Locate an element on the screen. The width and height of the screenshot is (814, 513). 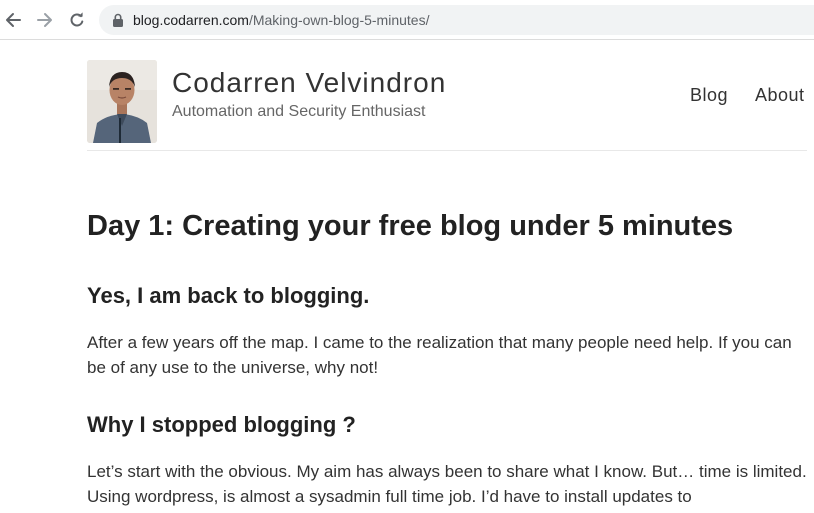
site-title: Codarren Velvindron is located at coordinates (309, 83).